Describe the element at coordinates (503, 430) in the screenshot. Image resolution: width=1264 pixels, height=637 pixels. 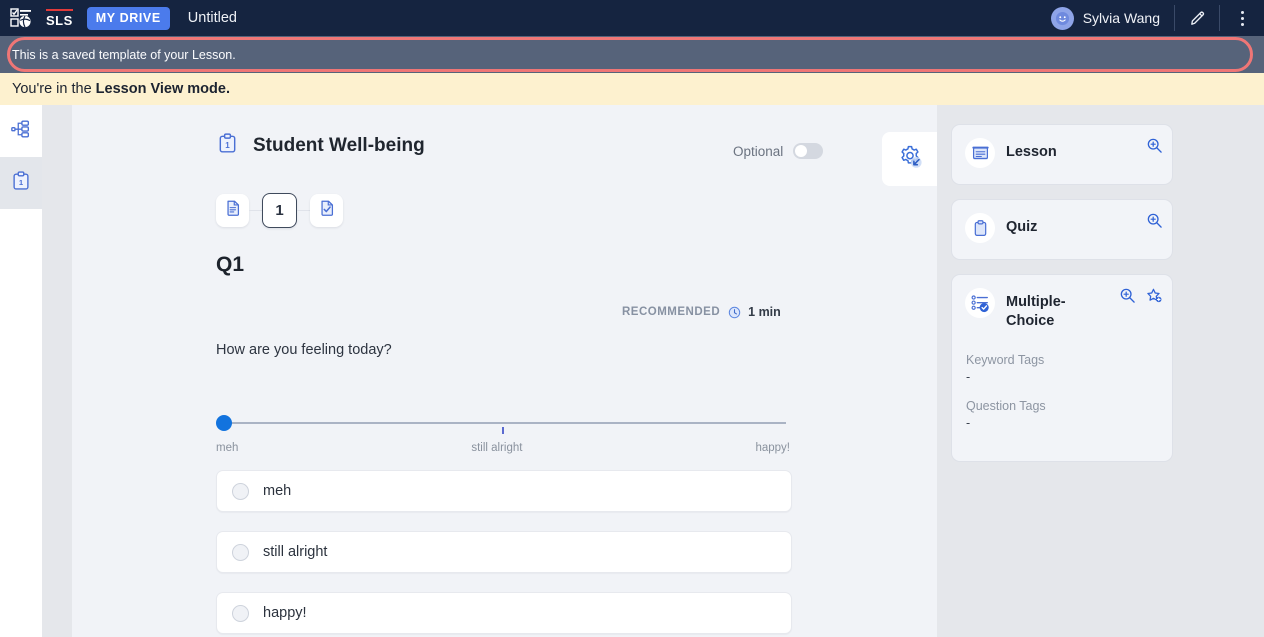
I see `slider-midpoint-tick` at that location.